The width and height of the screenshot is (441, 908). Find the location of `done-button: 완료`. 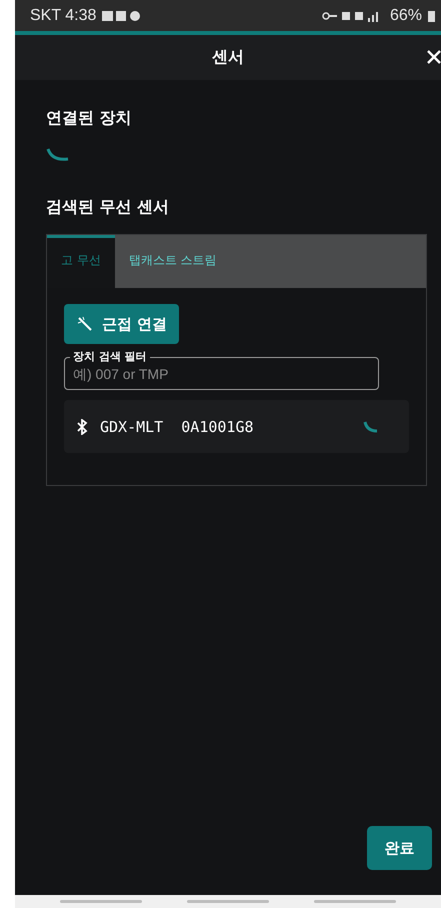

done-button: 완료 is located at coordinates (399, 848).